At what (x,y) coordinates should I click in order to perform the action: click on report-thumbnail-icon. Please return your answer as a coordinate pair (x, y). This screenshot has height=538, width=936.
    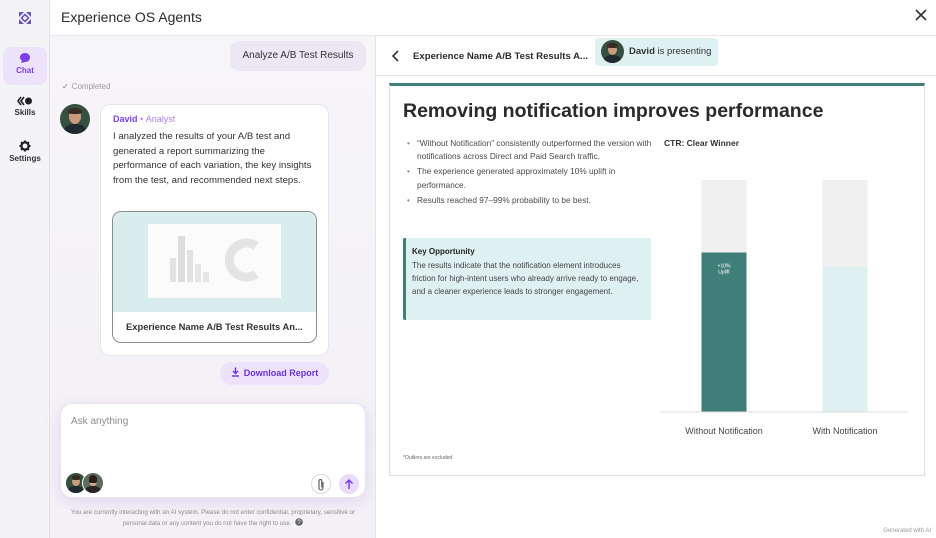
    Looking at the image, I should click on (214, 261).